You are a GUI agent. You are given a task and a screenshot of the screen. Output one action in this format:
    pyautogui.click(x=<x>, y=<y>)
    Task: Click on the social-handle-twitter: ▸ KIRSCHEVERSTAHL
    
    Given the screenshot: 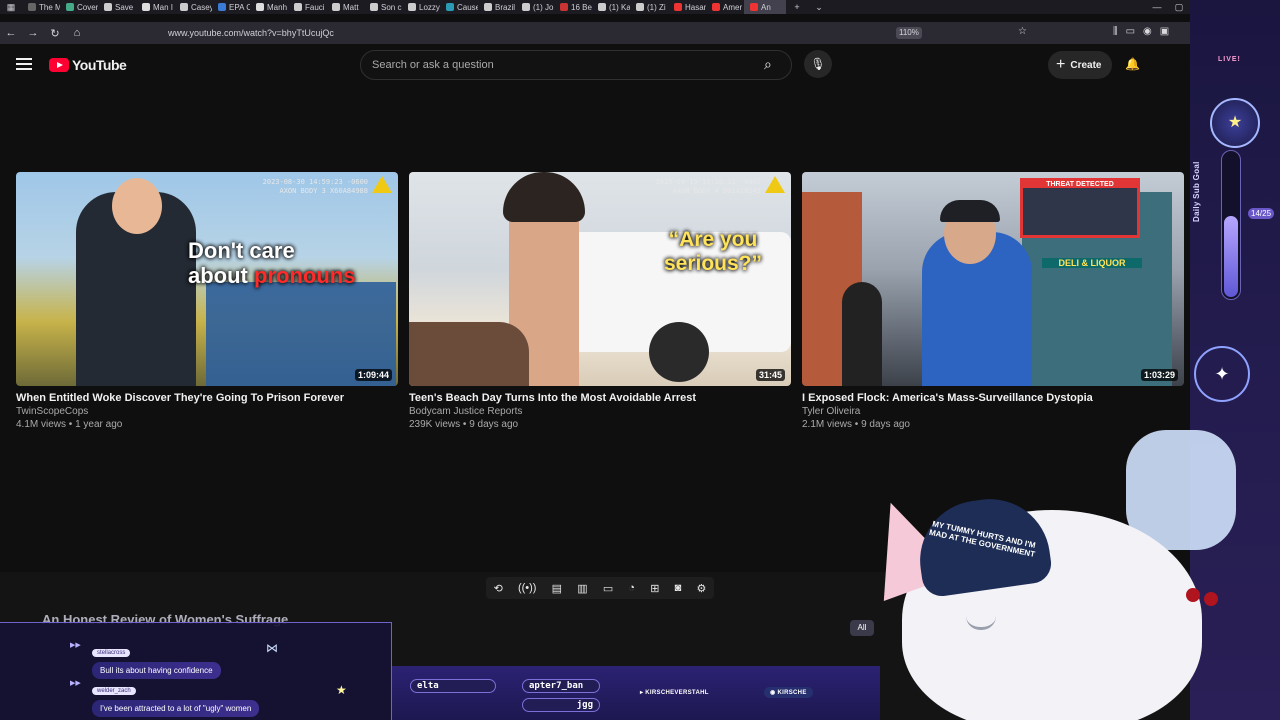 What is the action you would take?
    pyautogui.click(x=674, y=693)
    